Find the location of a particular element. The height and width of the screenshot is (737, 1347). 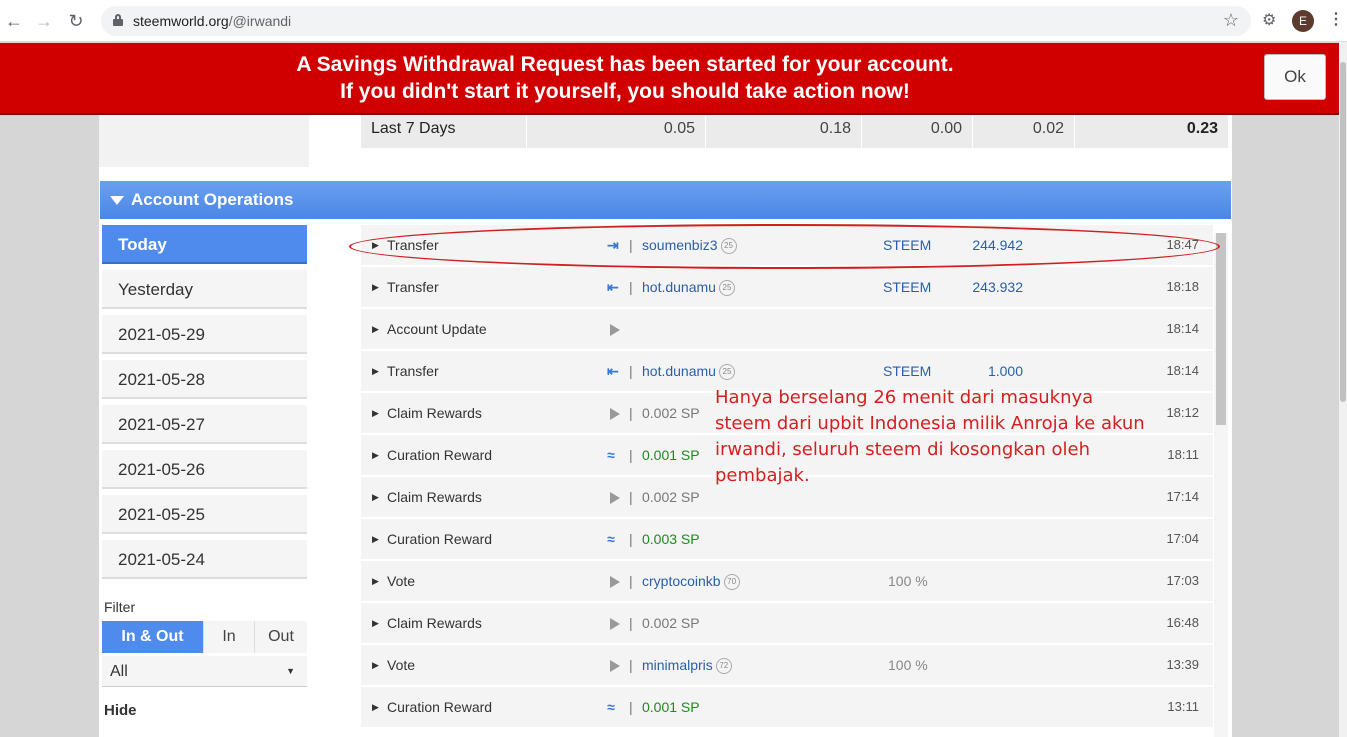

operation-time: 18:11 is located at coordinates (1183, 454).